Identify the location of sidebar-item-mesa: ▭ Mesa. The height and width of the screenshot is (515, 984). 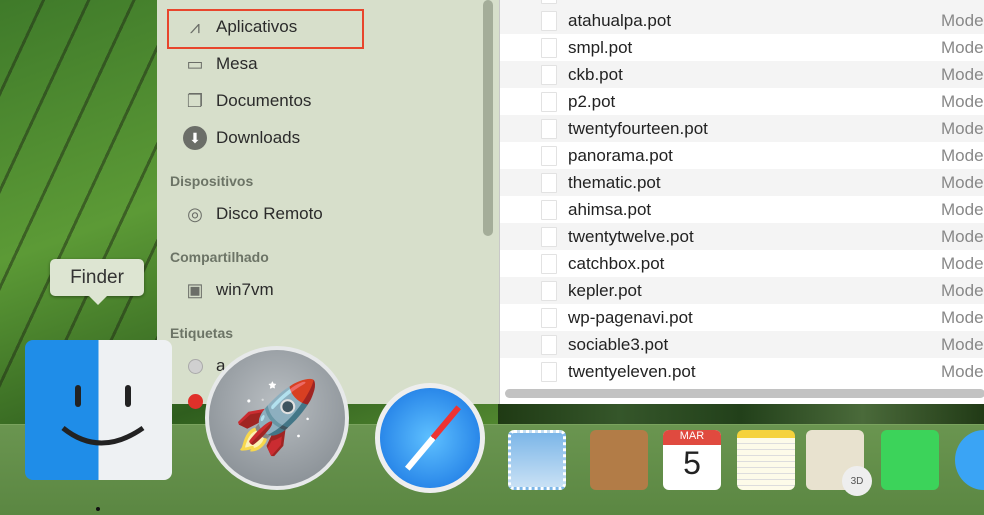
(220, 64).